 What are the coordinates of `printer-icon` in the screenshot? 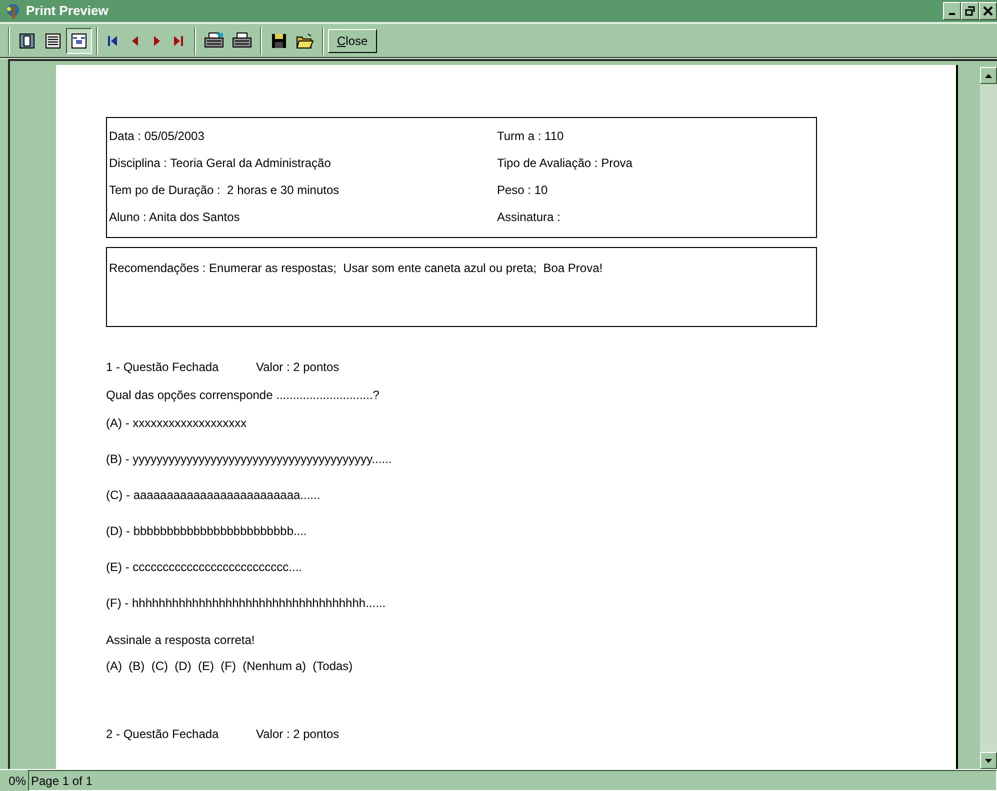 It's located at (242, 41).